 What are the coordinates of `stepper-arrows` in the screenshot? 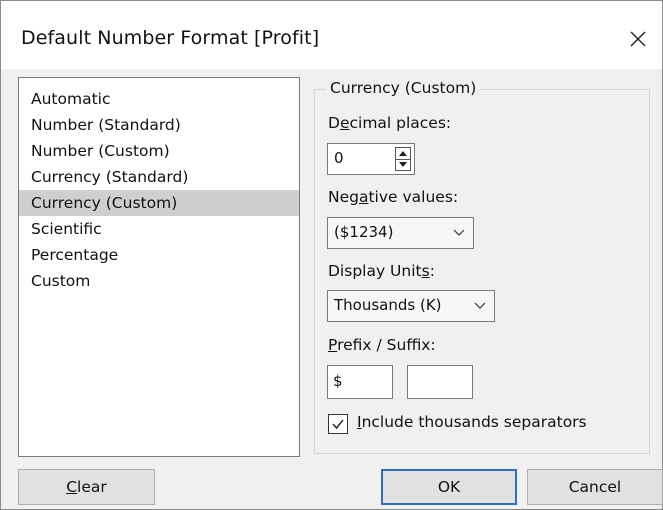 It's located at (403, 159).